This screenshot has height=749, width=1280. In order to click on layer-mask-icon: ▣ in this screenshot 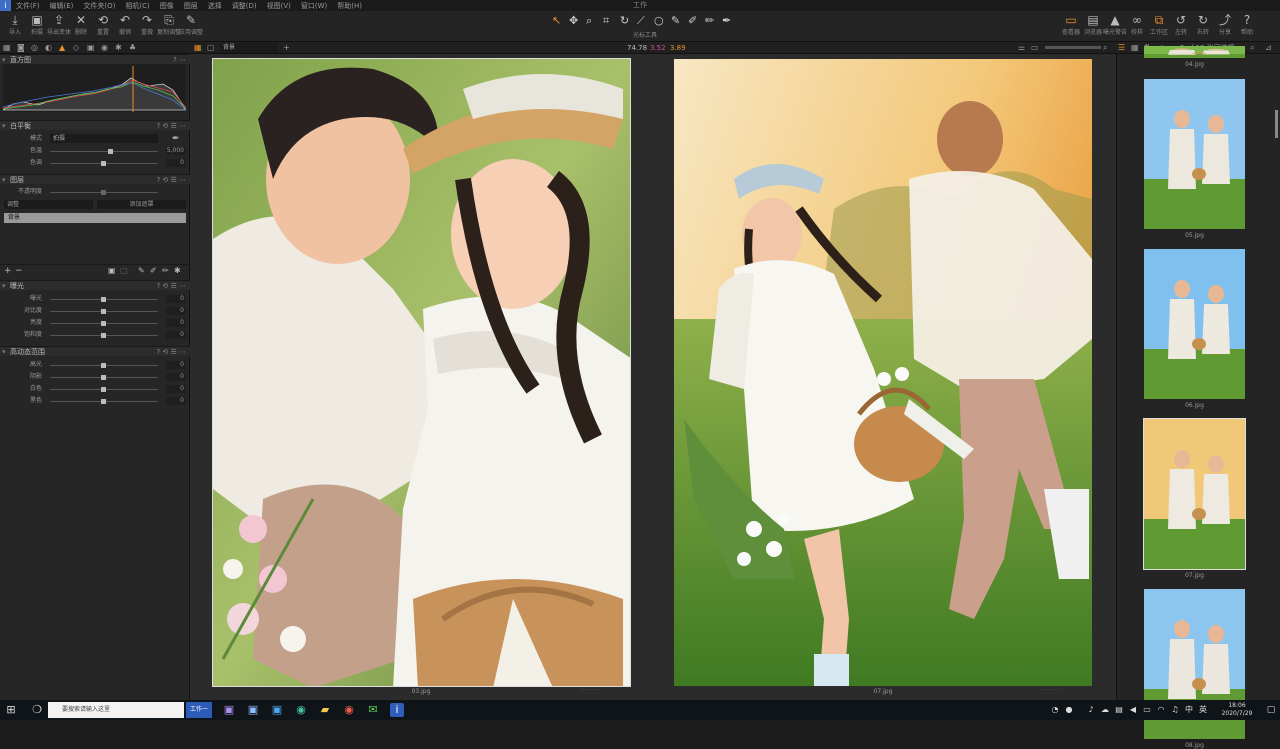, I will do `click(112, 270)`.